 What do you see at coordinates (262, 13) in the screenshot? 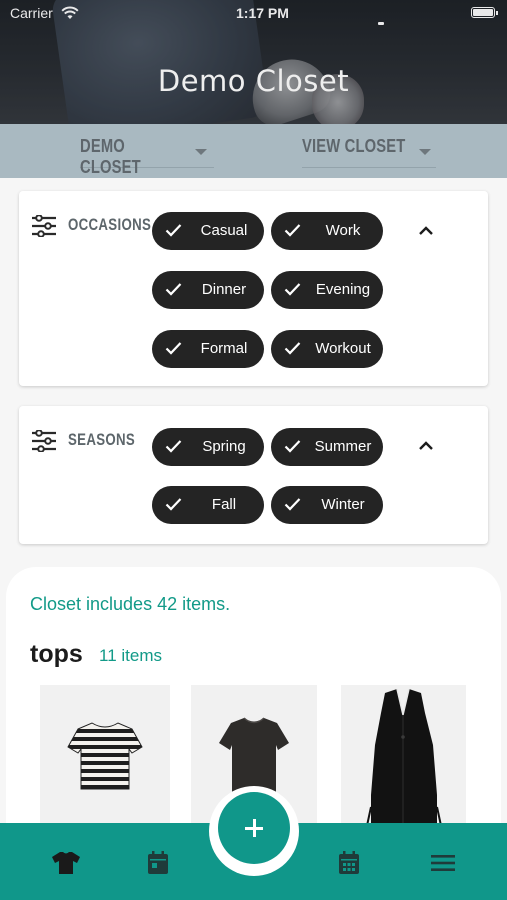
I see `status-time: 1:17 PM` at bounding box center [262, 13].